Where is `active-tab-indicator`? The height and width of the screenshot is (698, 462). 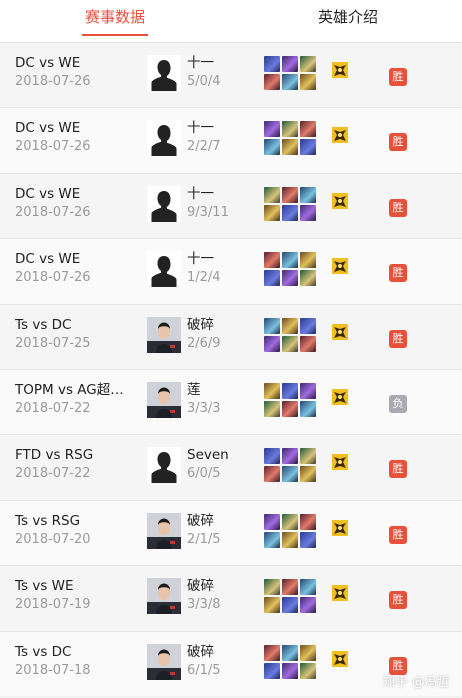 active-tab-indicator is located at coordinates (115, 35).